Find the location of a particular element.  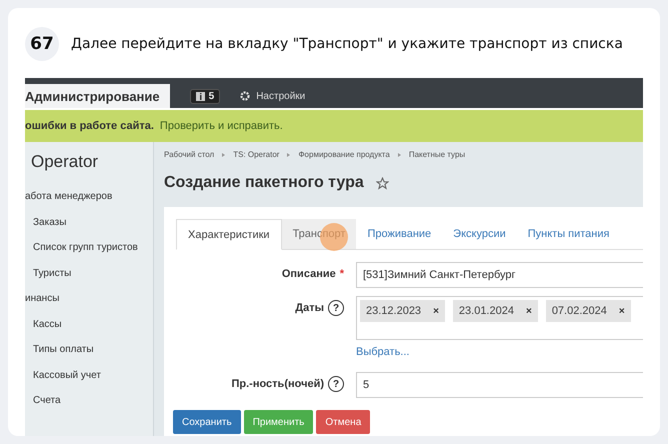

notice-text: ошибки в работе сайта. is located at coordinates (89, 126).